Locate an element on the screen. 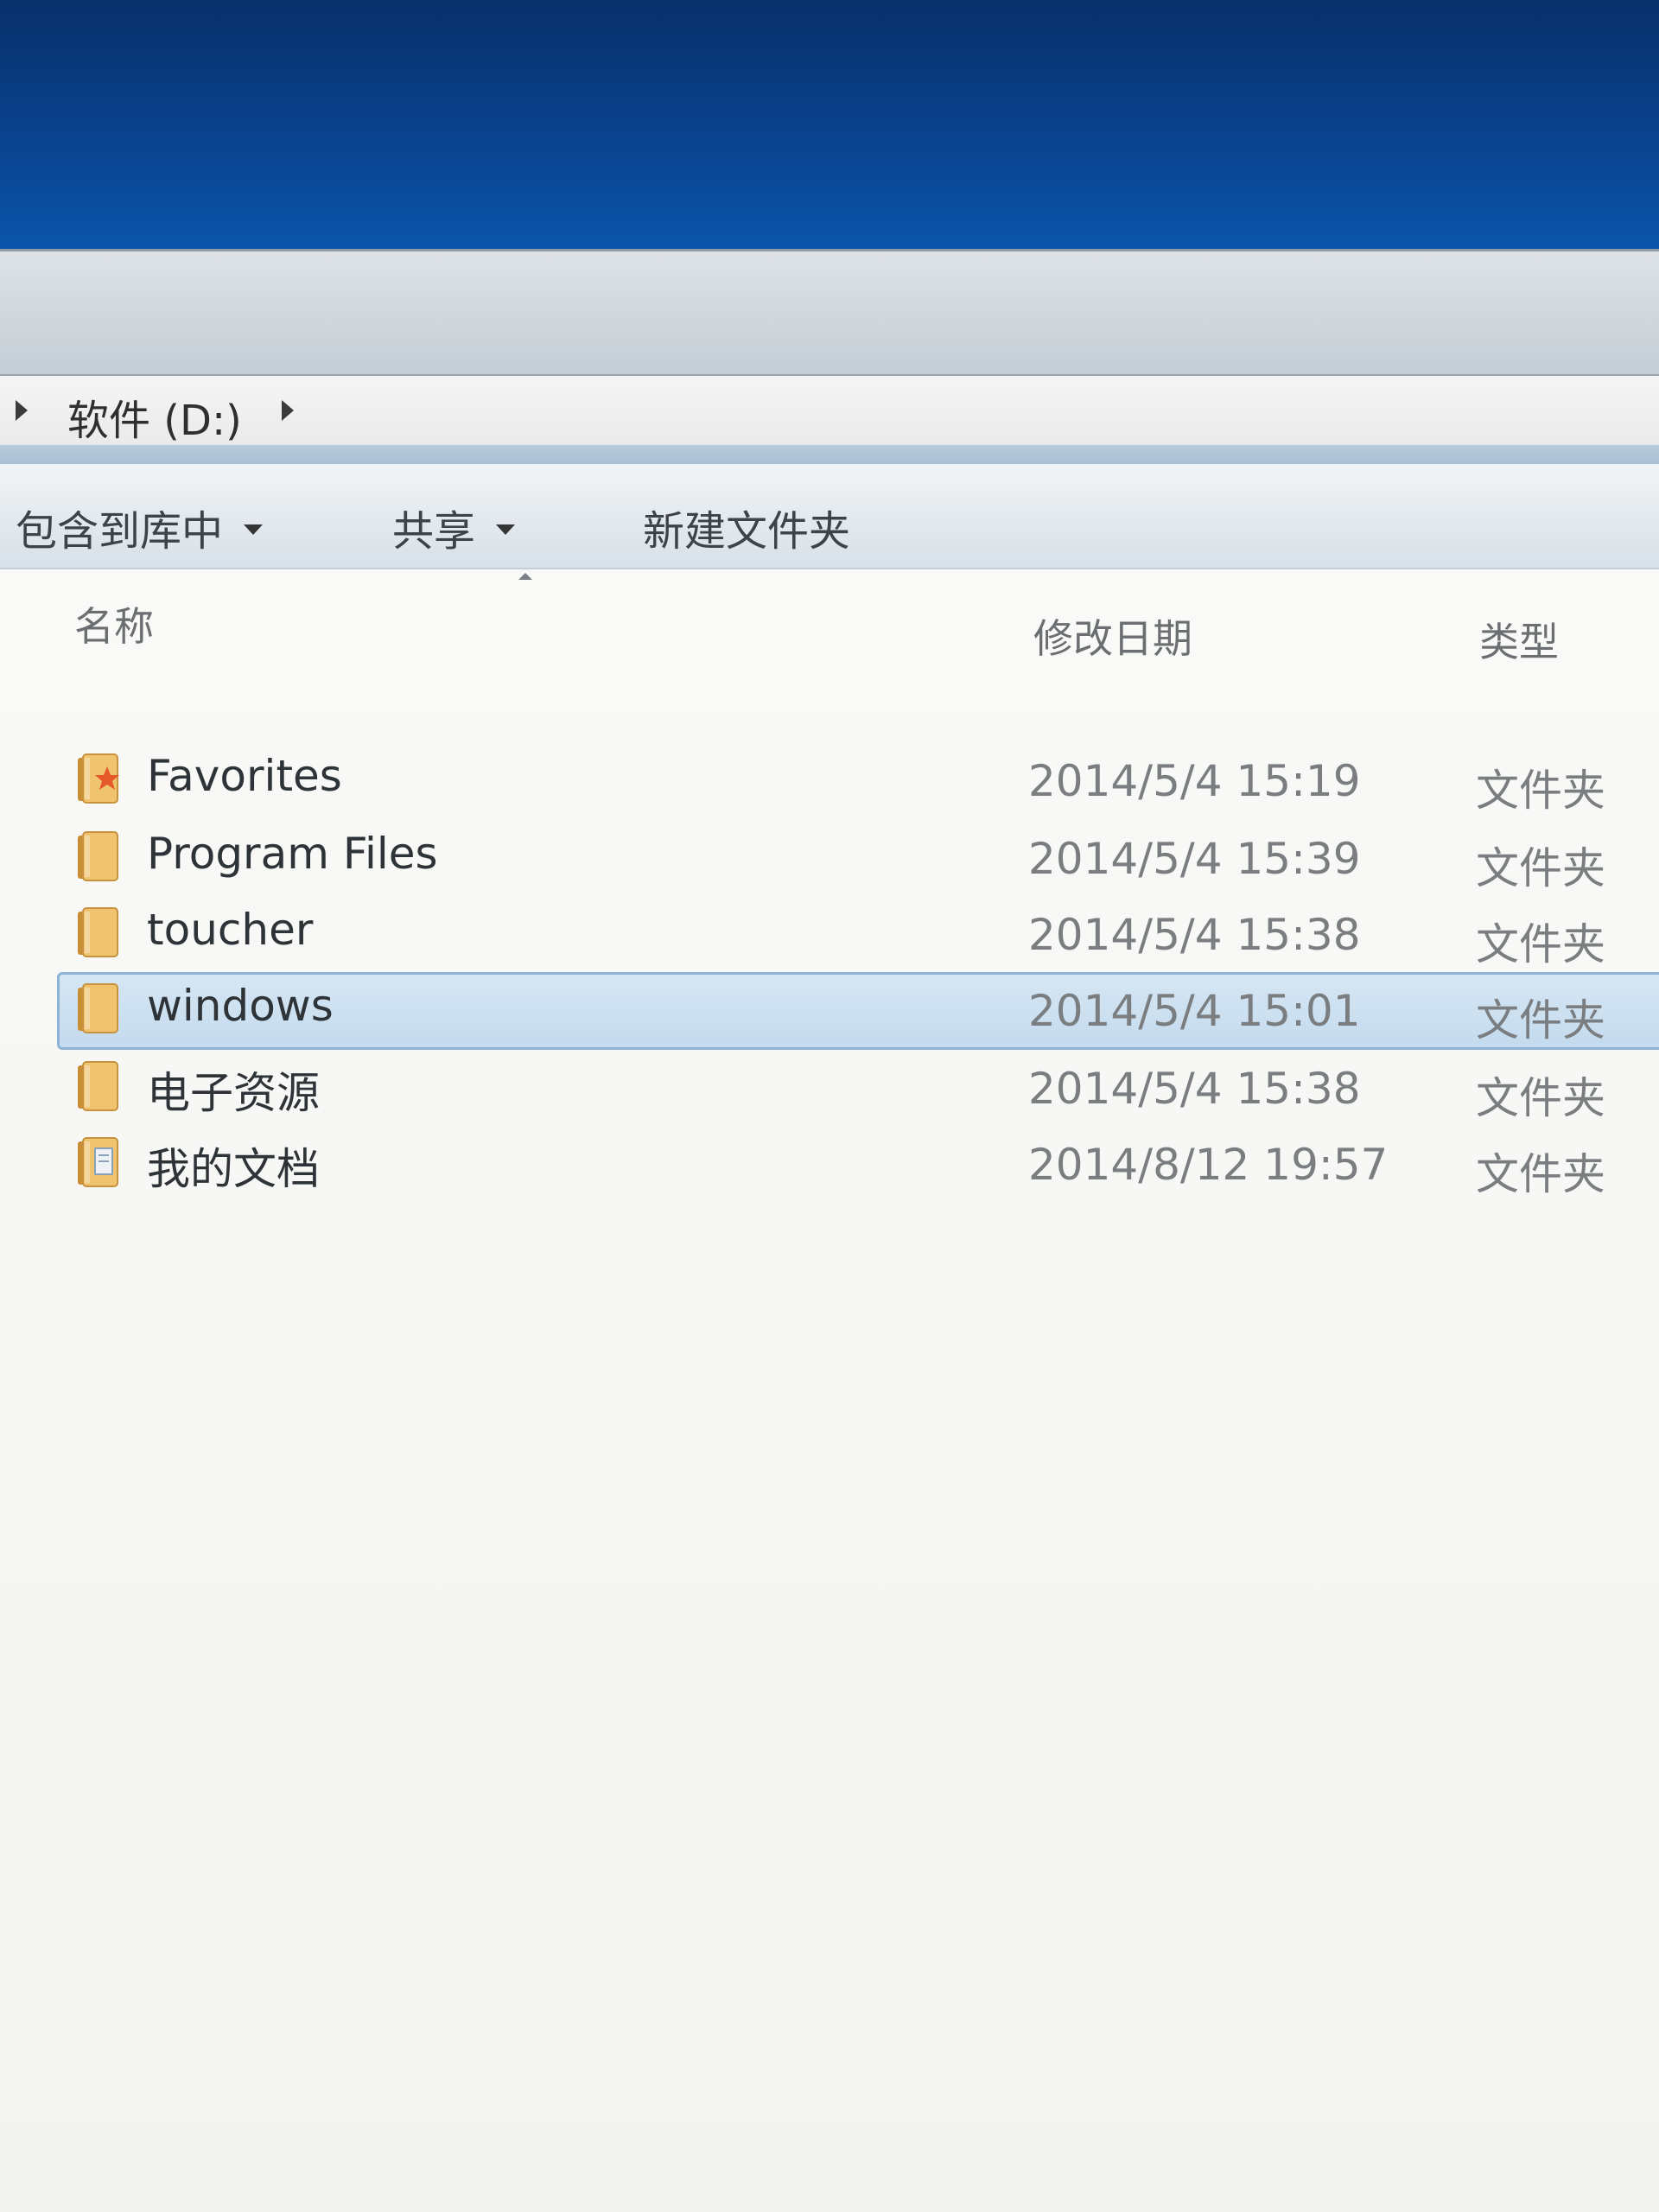 Image resolution: width=1659 pixels, height=2212 pixels. file-list-row: 电子资源 2014/5/4 15:38 文件夹 is located at coordinates (829, 1088).